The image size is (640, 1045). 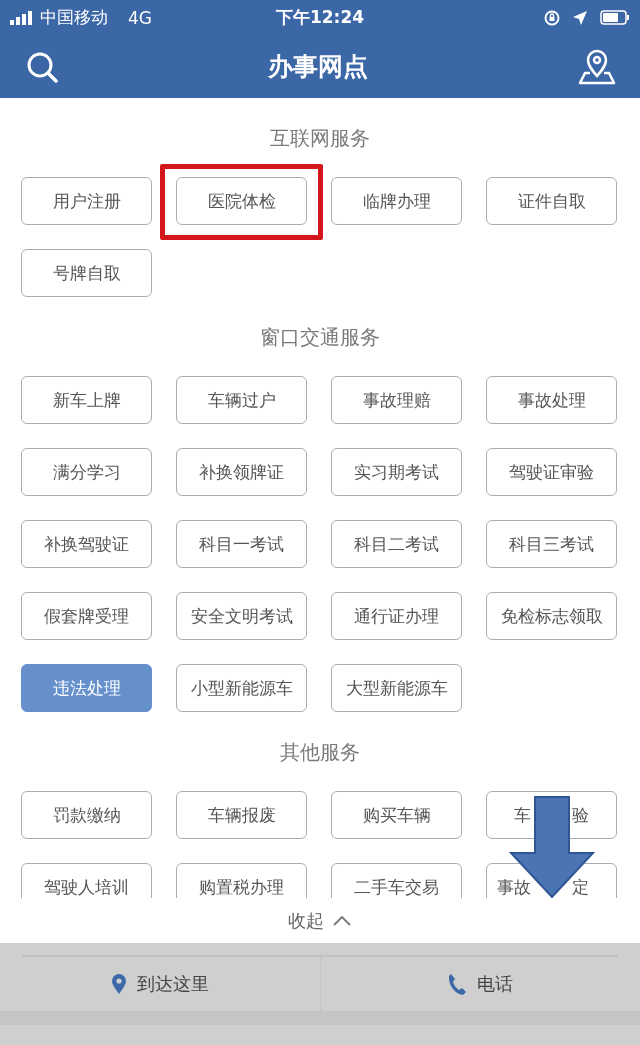 I want to click on rotation-lock-icon, so click(x=552, y=17).